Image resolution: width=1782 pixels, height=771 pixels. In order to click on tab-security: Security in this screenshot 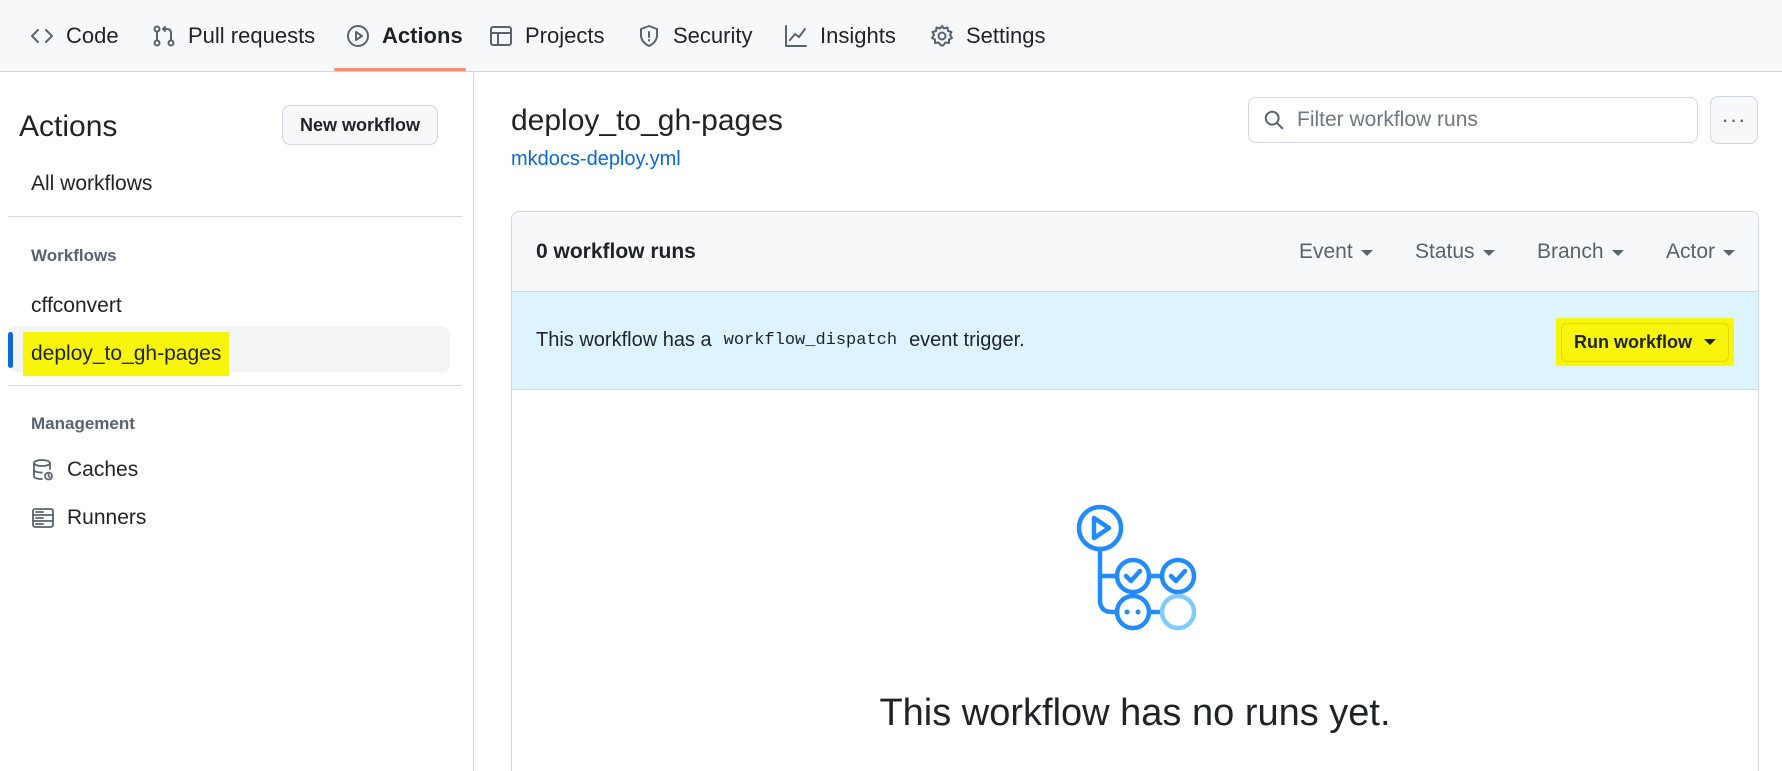, I will do `click(694, 36)`.